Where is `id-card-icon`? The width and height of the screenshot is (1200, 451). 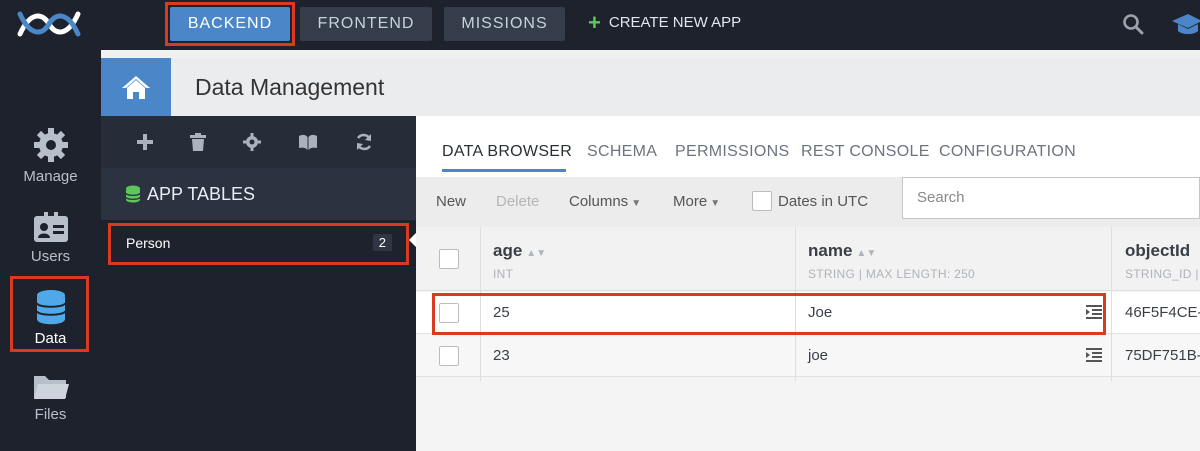
id-card-icon is located at coordinates (50, 227).